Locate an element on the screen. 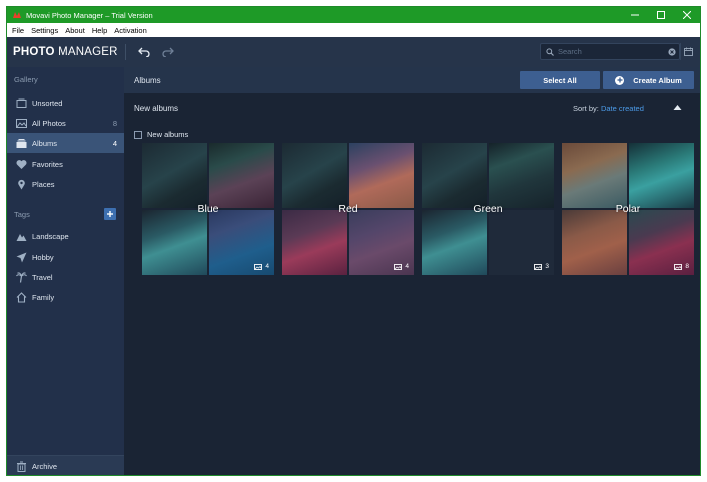 The image size is (707, 482). sidebar-item-landscape: Landscape is located at coordinates (65, 236).